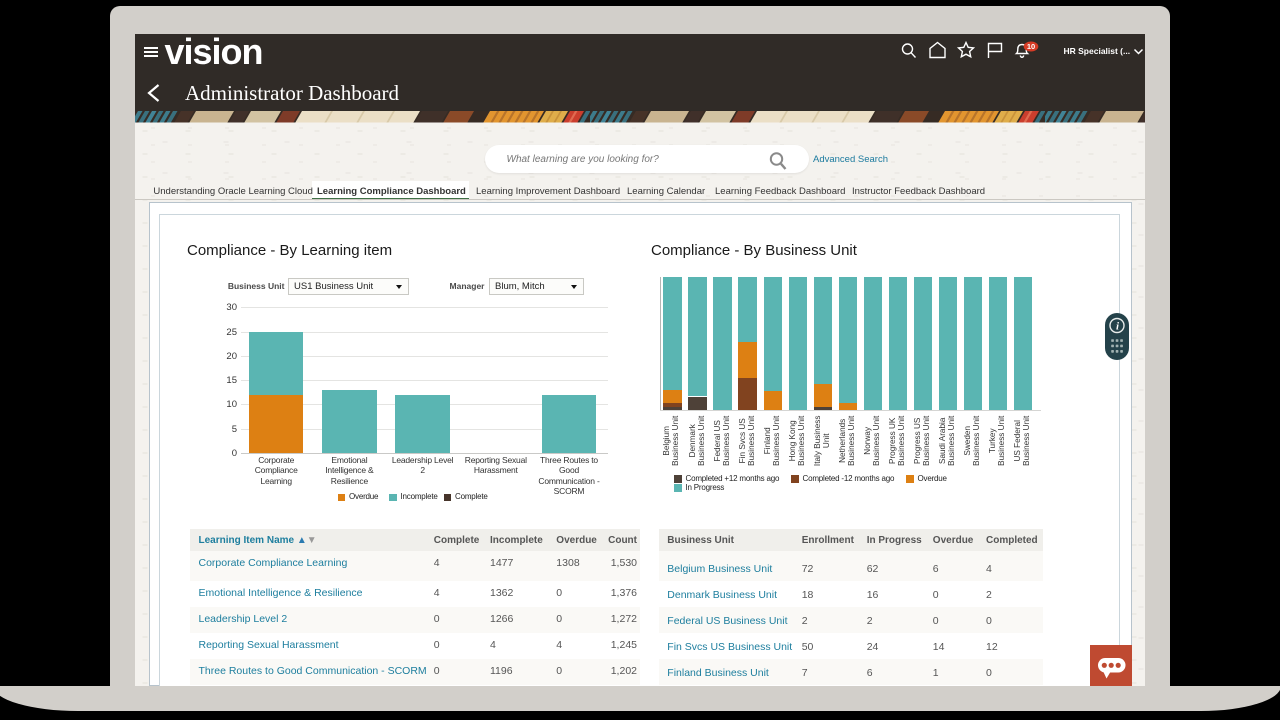  Describe the element at coordinates (1030, 46) in the screenshot. I see `svg-text: 10` at that location.